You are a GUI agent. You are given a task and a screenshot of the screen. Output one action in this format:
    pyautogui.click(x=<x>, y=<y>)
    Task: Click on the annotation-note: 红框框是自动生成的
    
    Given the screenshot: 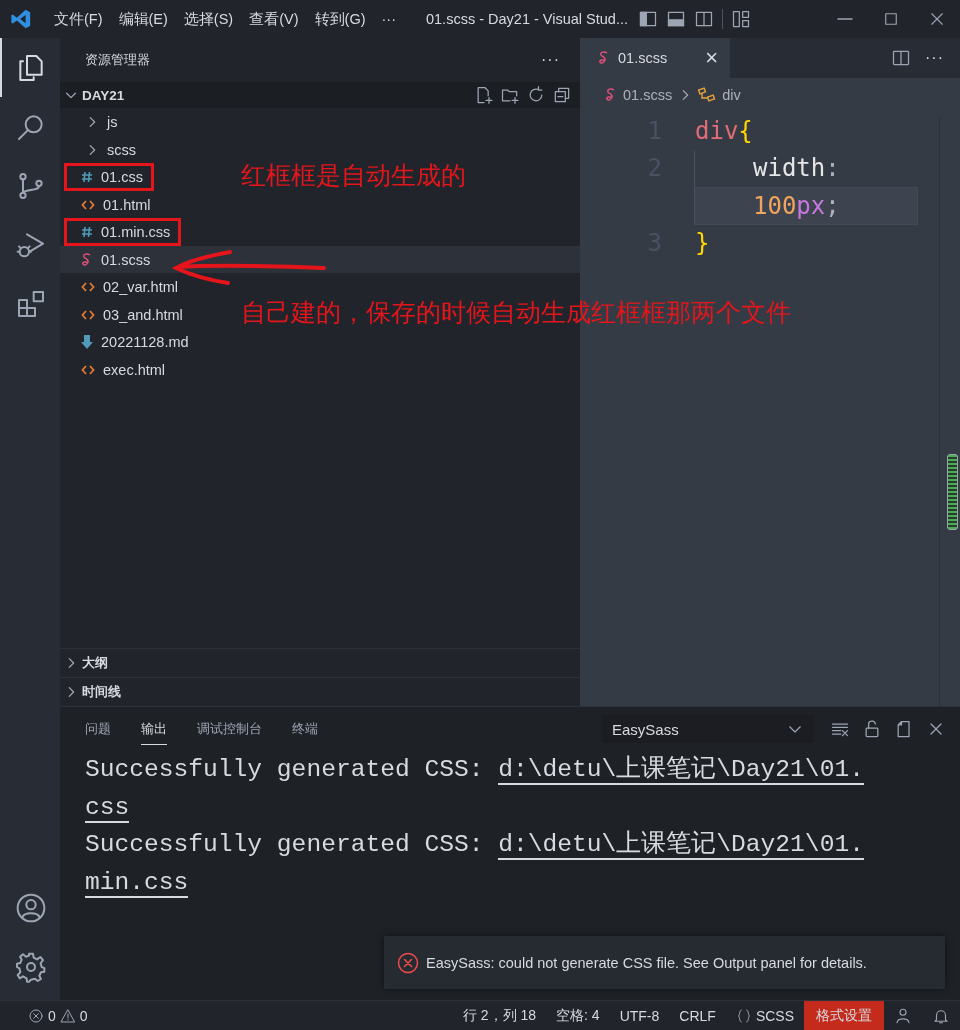 What is the action you would take?
    pyautogui.click(x=353, y=175)
    